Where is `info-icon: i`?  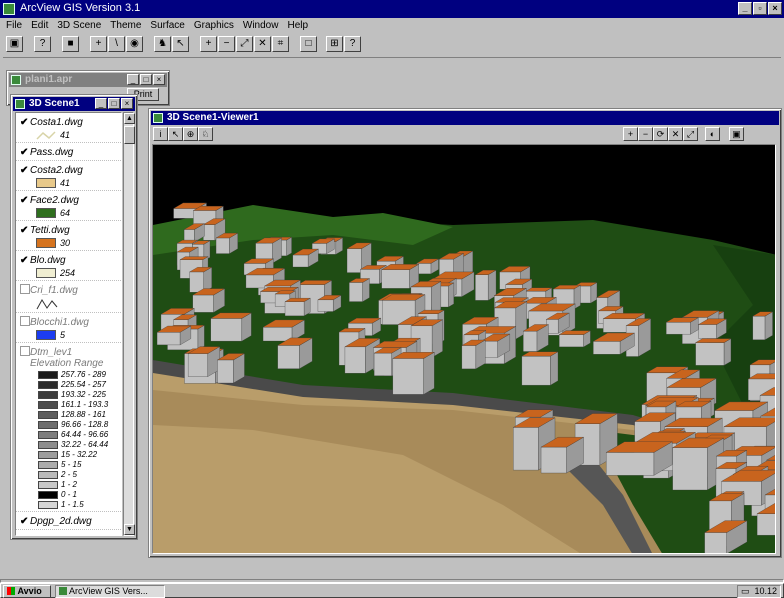
info-icon: i is located at coordinates (160, 134).